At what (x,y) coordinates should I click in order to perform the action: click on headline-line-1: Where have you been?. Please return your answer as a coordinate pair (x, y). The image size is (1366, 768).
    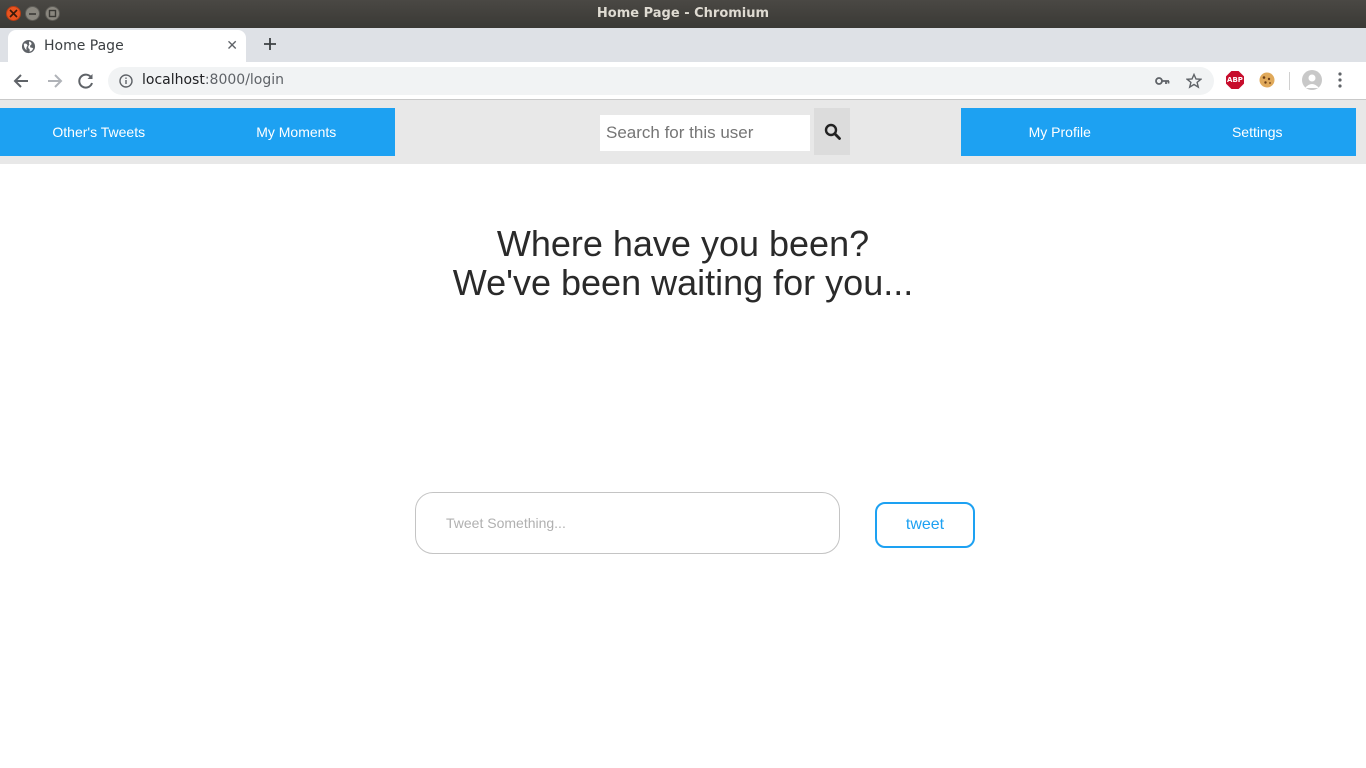
    Looking at the image, I should click on (683, 243).